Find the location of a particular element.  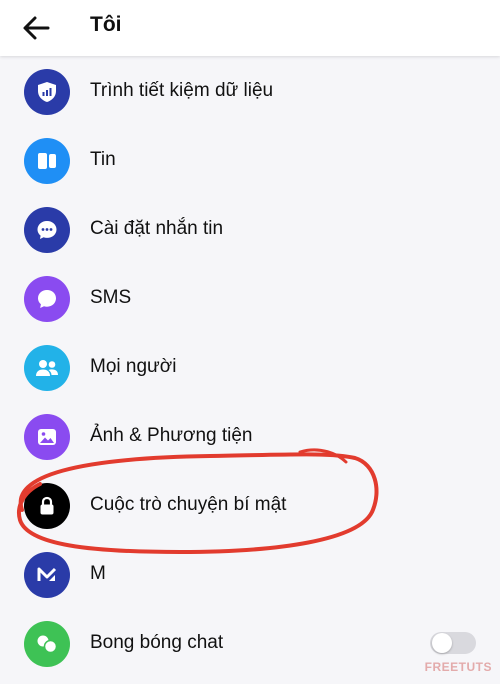

menu-item-data-saver: Trình tiết kiệm dữ liệu is located at coordinates (250, 90).